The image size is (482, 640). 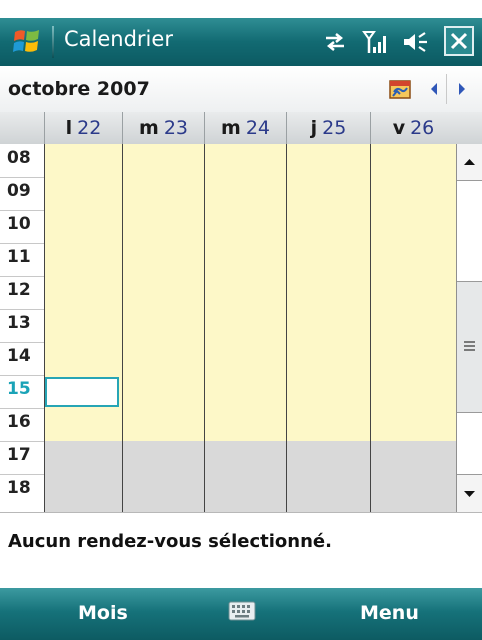 What do you see at coordinates (19, 488) in the screenshot?
I see `hour-label: 18` at bounding box center [19, 488].